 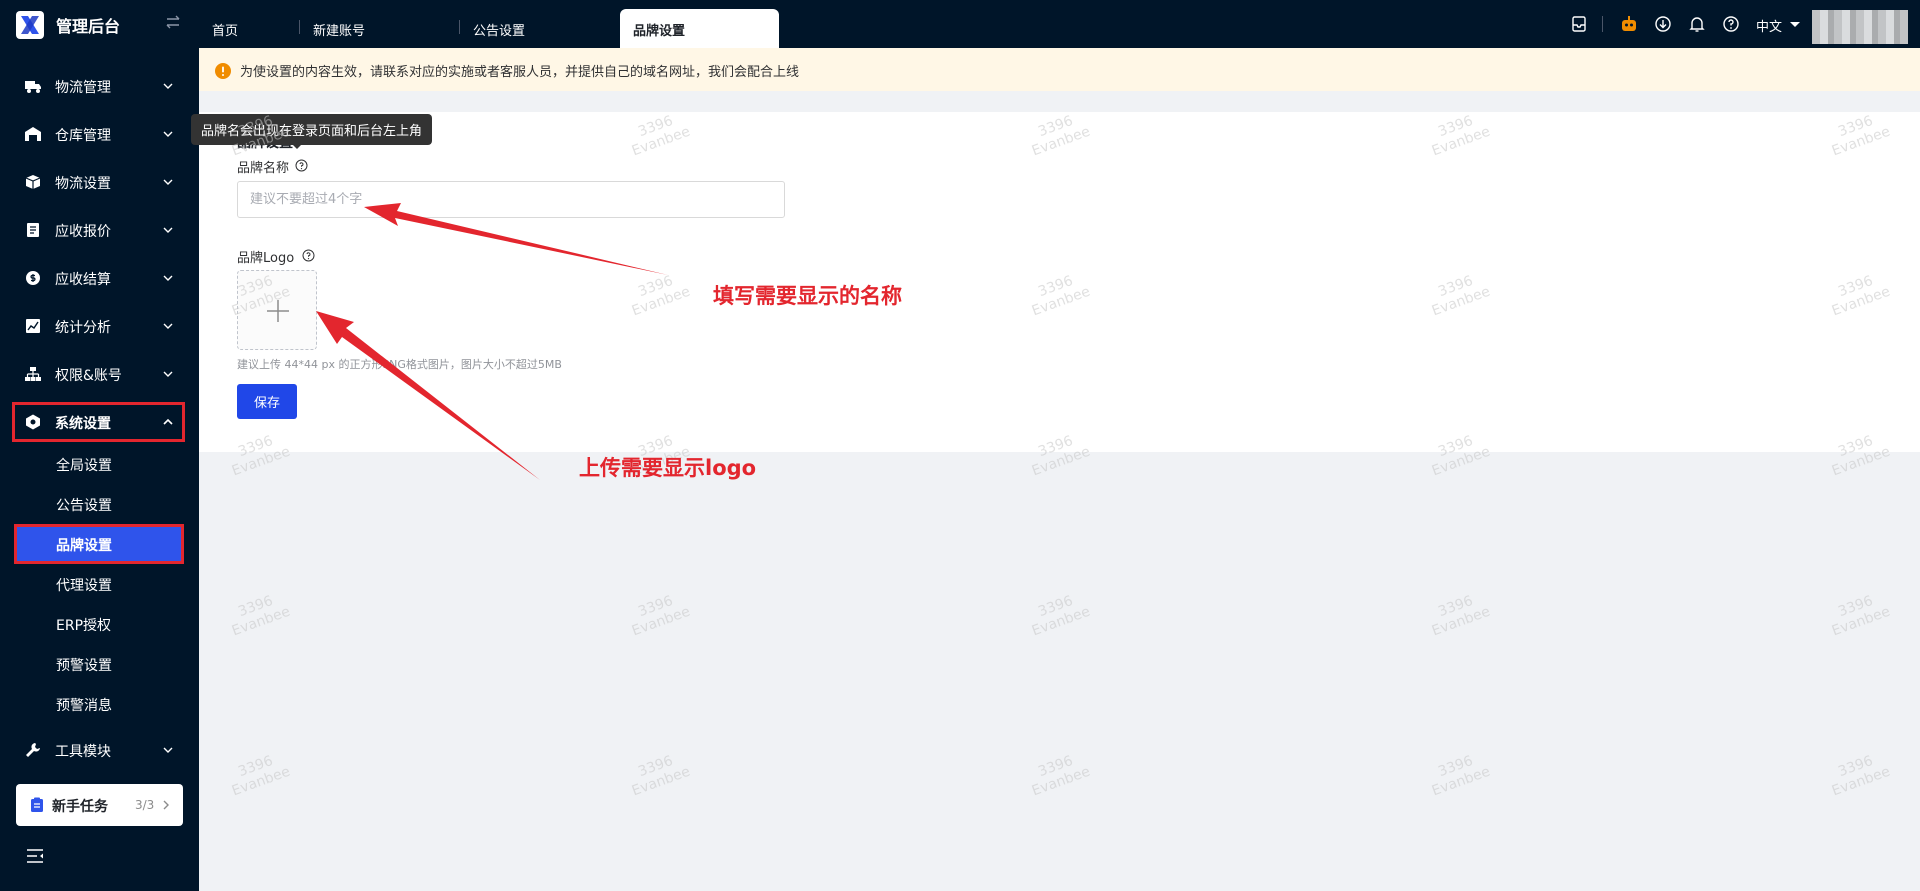 I want to click on language-selector: 中文, so click(x=1769, y=25).